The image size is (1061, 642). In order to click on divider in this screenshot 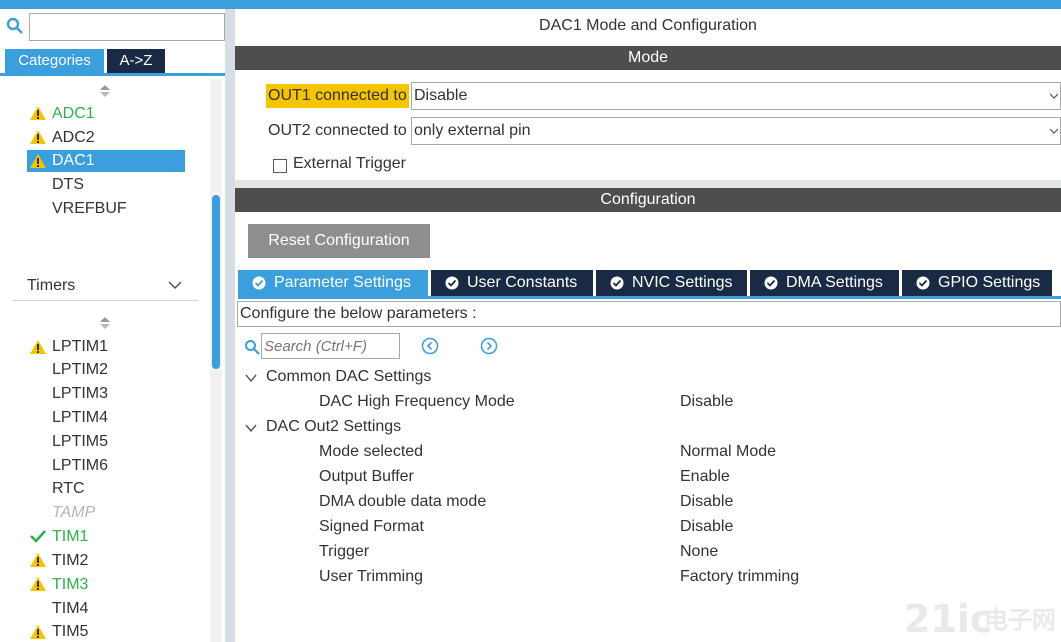, I will do `click(105, 300)`.